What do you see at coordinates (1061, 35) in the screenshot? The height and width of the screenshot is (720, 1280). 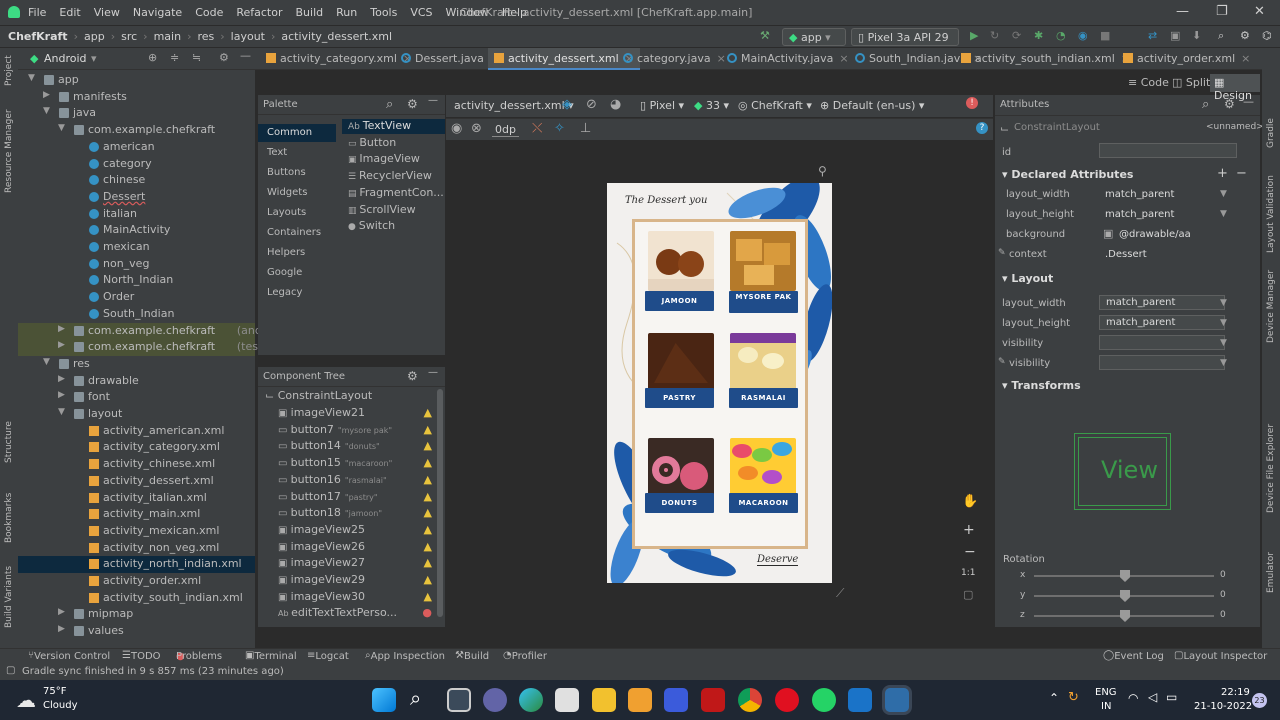 I see `profile-icon: ◔` at bounding box center [1061, 35].